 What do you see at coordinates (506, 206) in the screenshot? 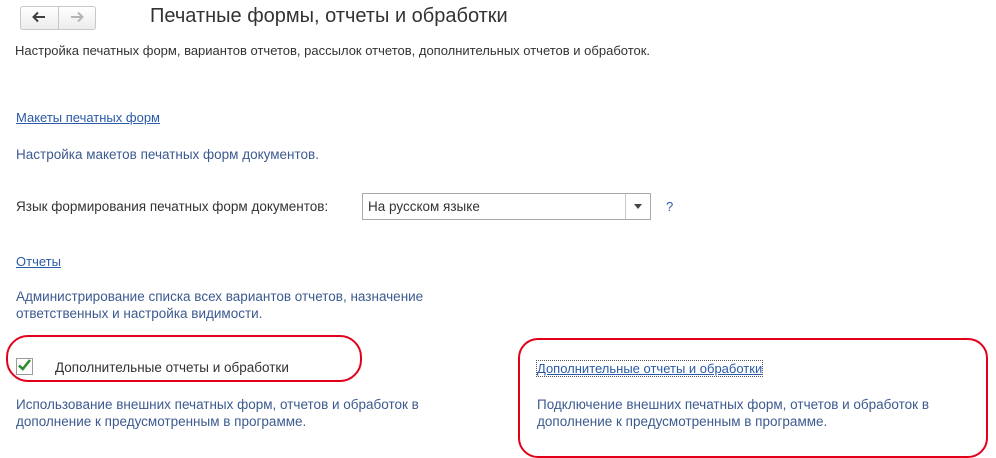
I see `language-select: На русском языке` at bounding box center [506, 206].